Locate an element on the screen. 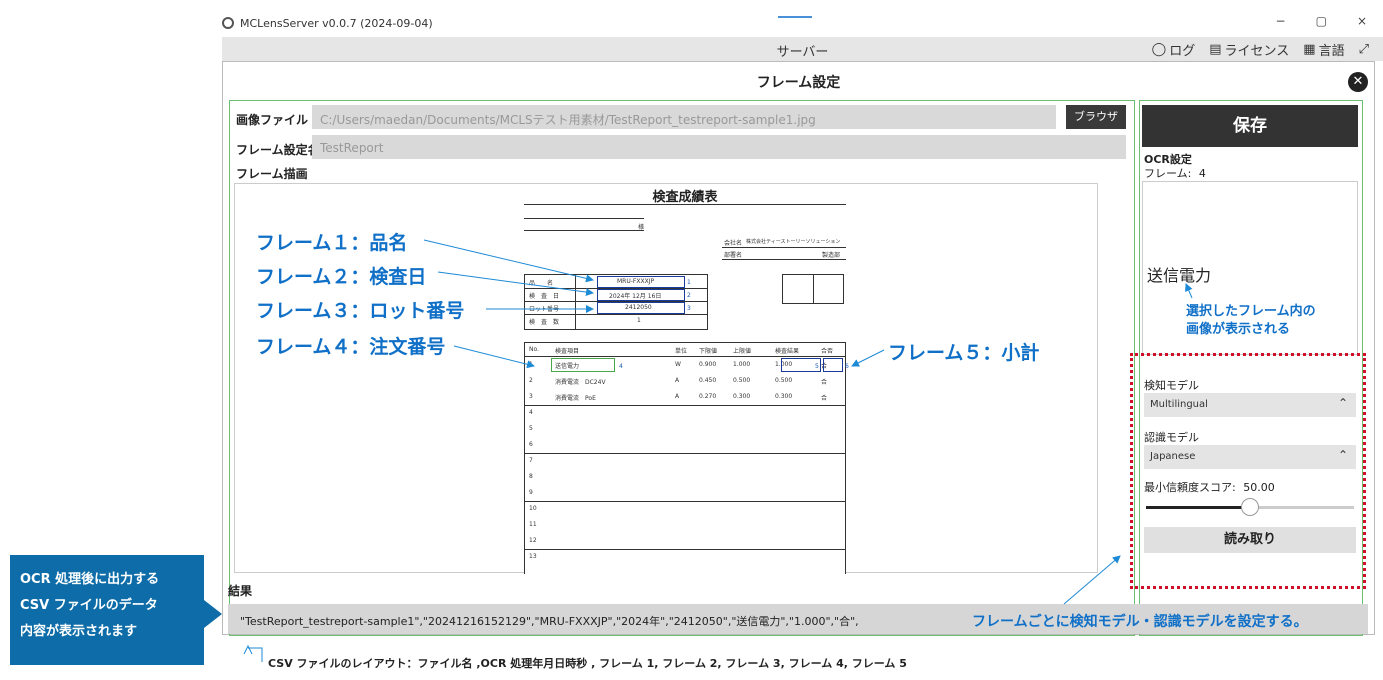  arrow-frame4 is located at coordinates (494, 357).